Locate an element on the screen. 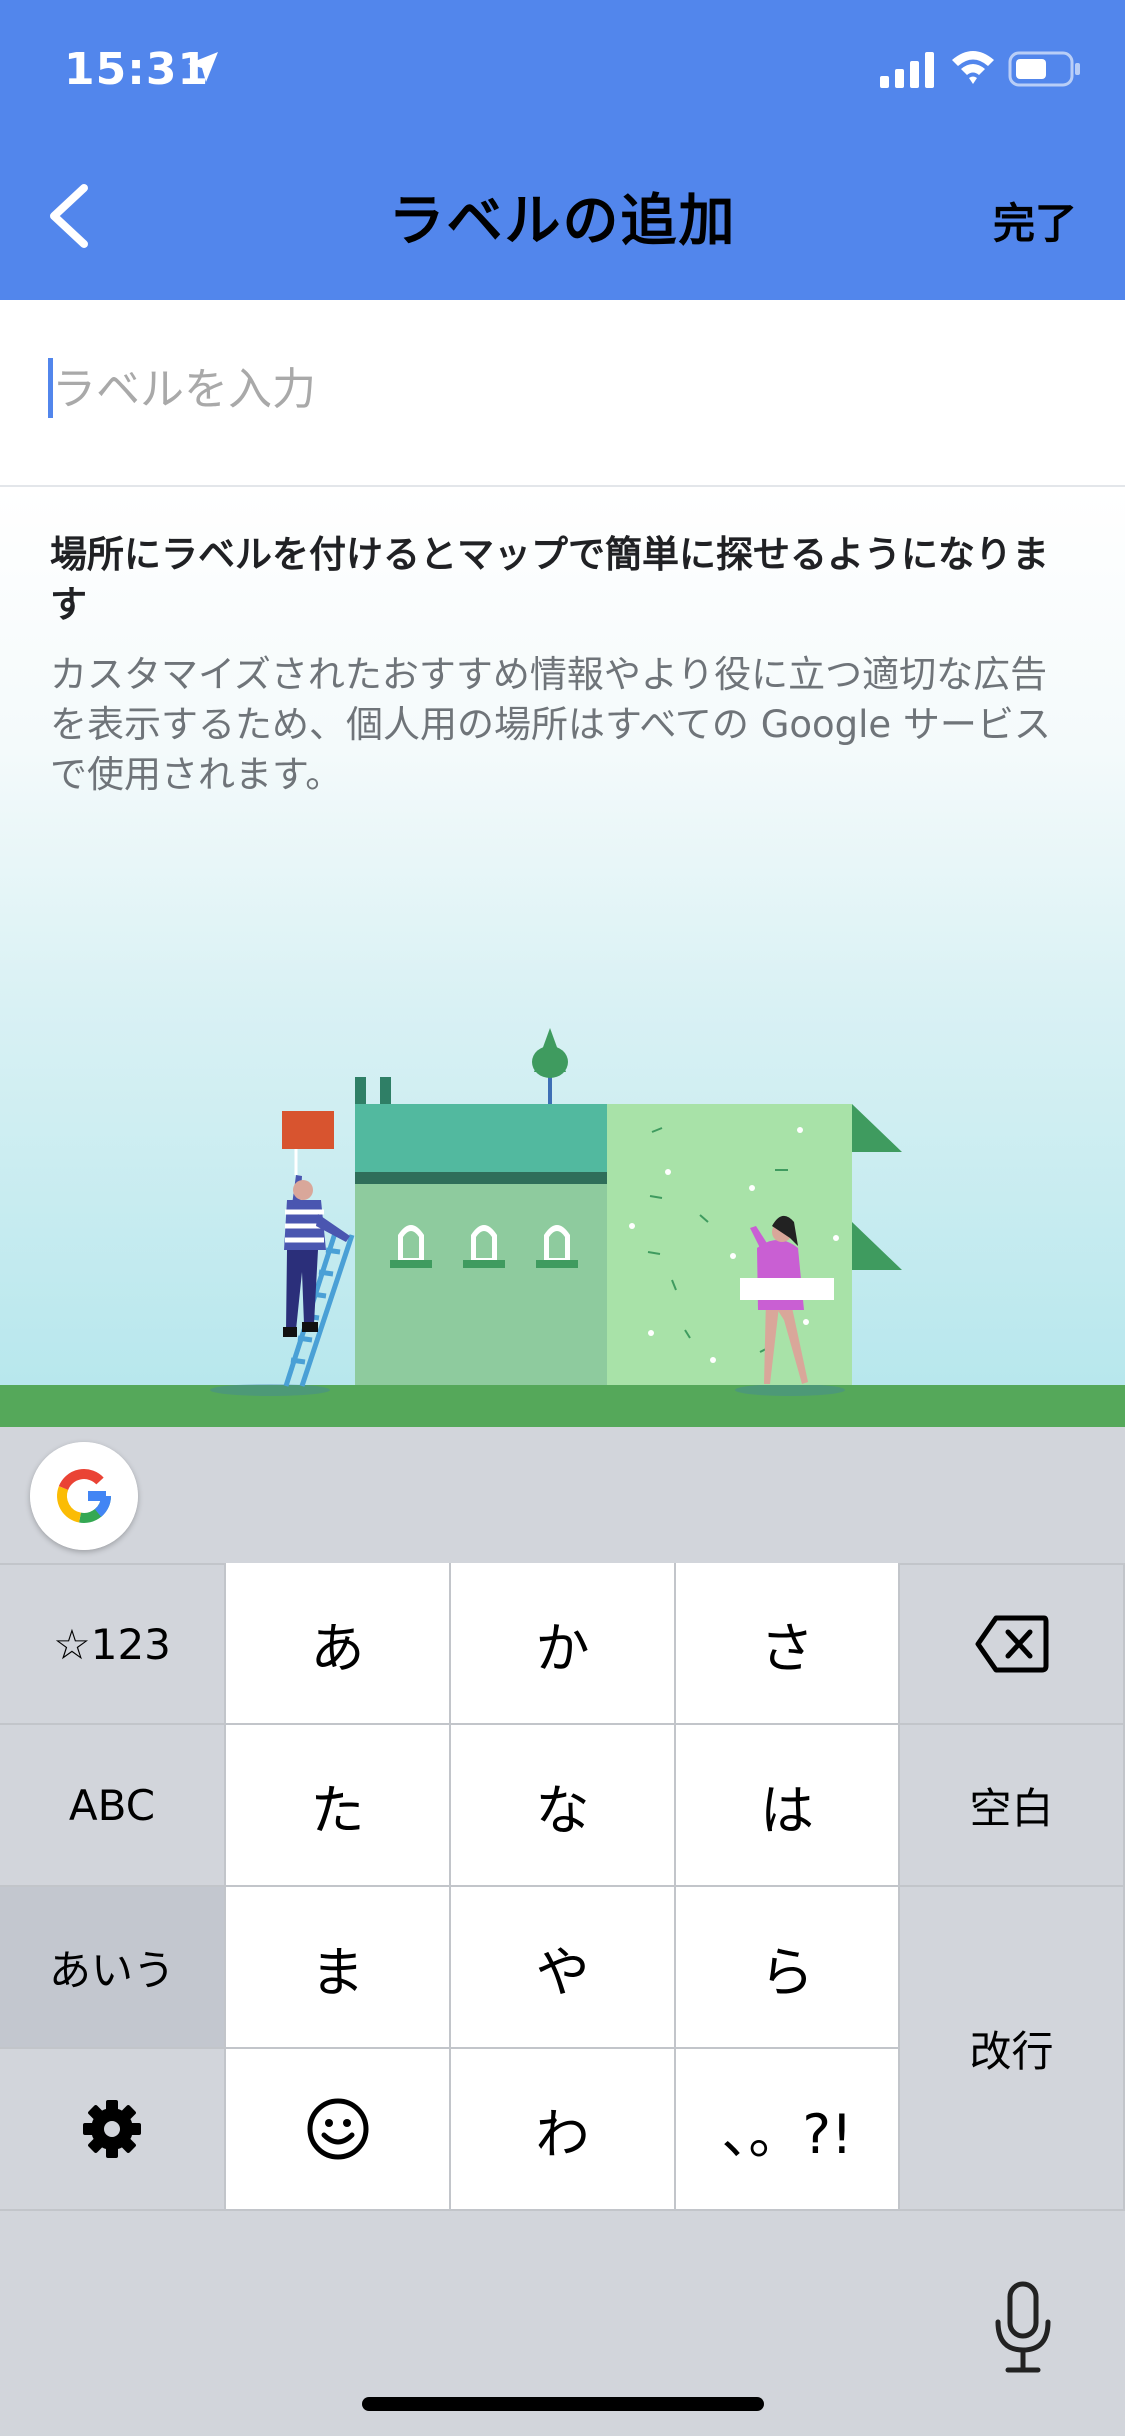  key-hiragana-mode: あいう is located at coordinates (113, 1968).